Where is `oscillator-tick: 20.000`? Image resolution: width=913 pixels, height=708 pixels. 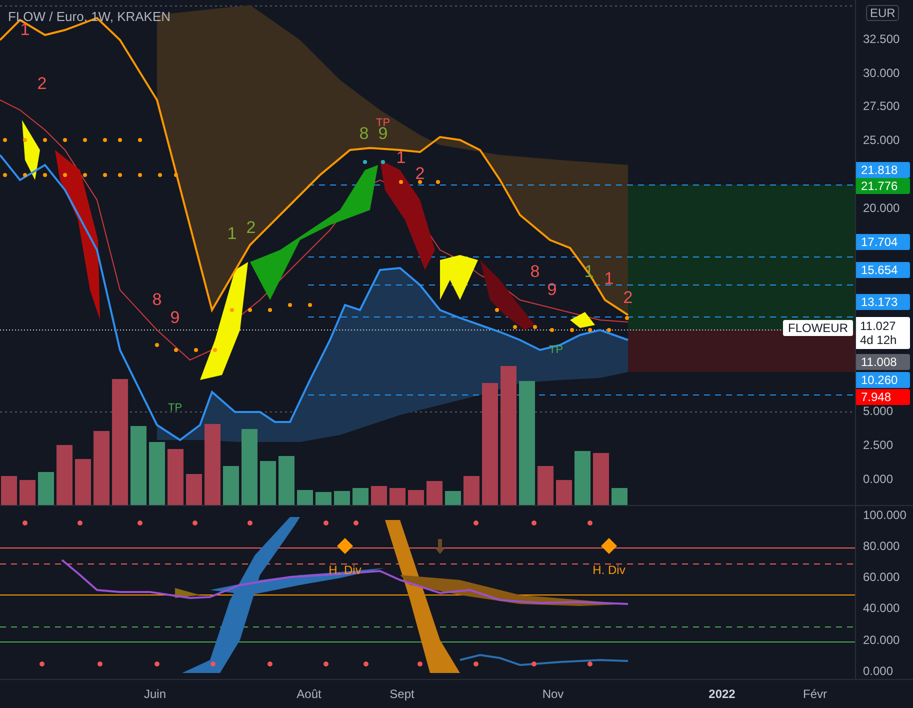 oscillator-tick: 20.000 is located at coordinates (881, 640).